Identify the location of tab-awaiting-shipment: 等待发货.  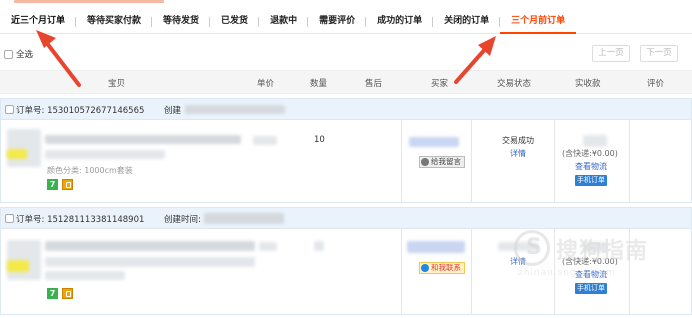
(181, 22).